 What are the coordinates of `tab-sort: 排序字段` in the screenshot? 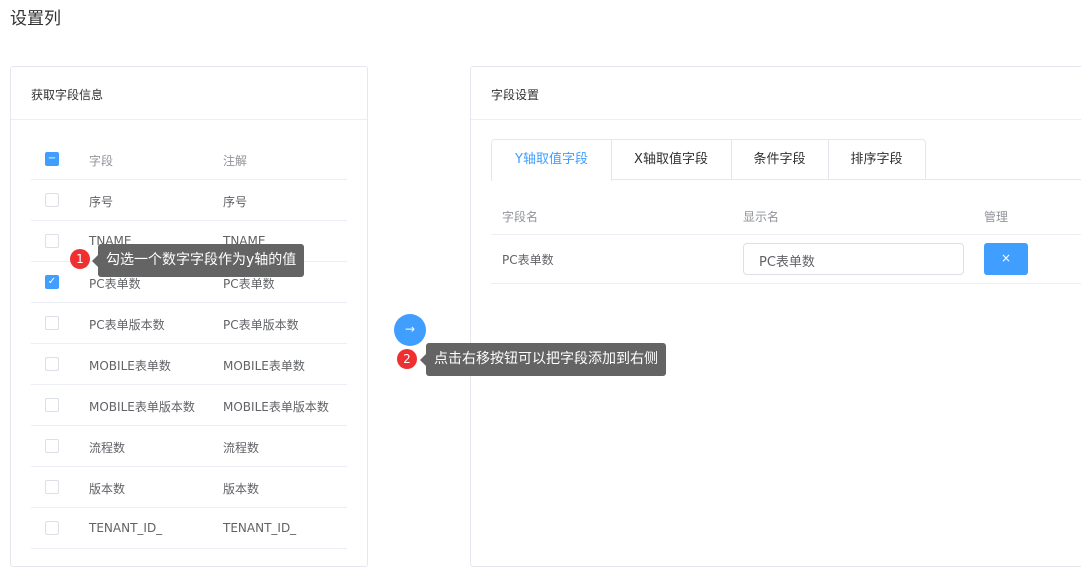 It's located at (877, 159).